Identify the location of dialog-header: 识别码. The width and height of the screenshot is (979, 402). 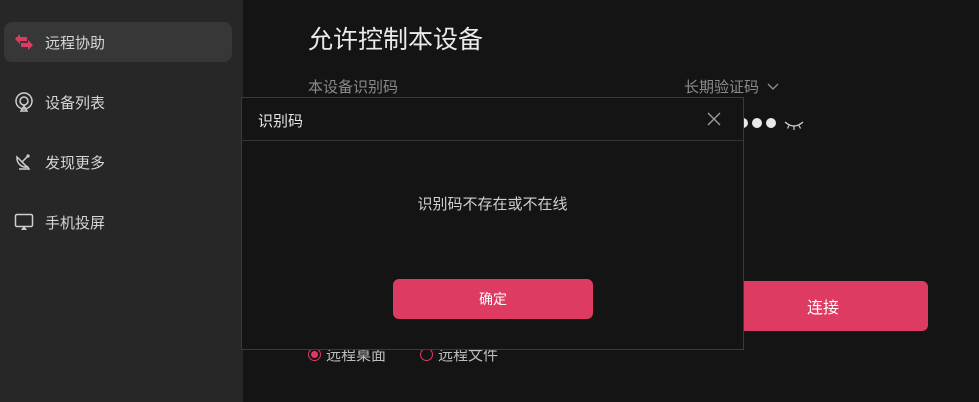
(492, 119).